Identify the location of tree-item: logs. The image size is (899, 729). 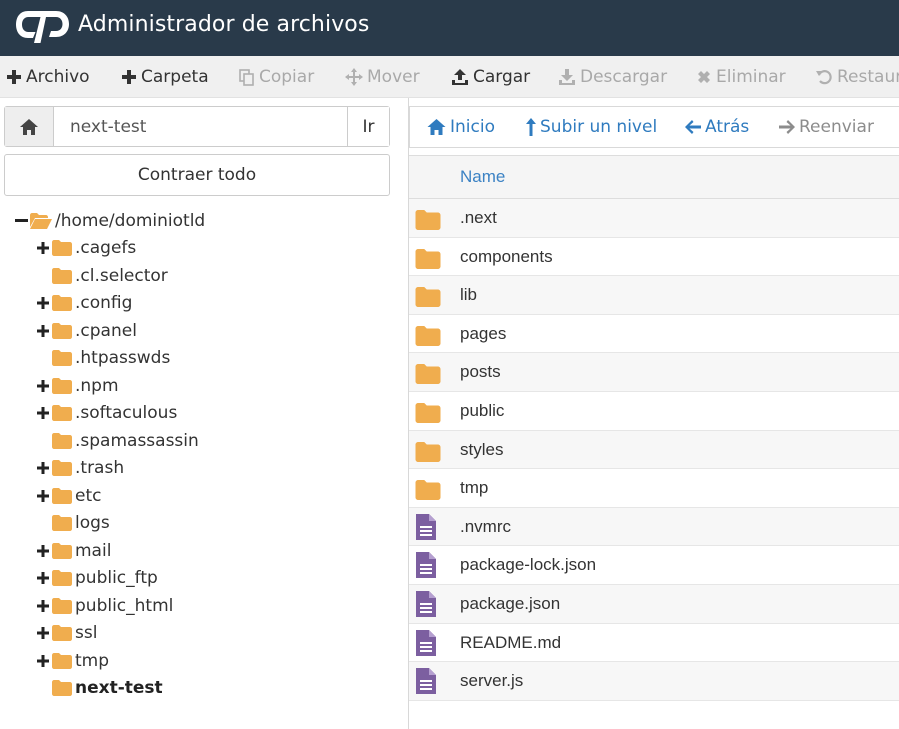
(73, 523).